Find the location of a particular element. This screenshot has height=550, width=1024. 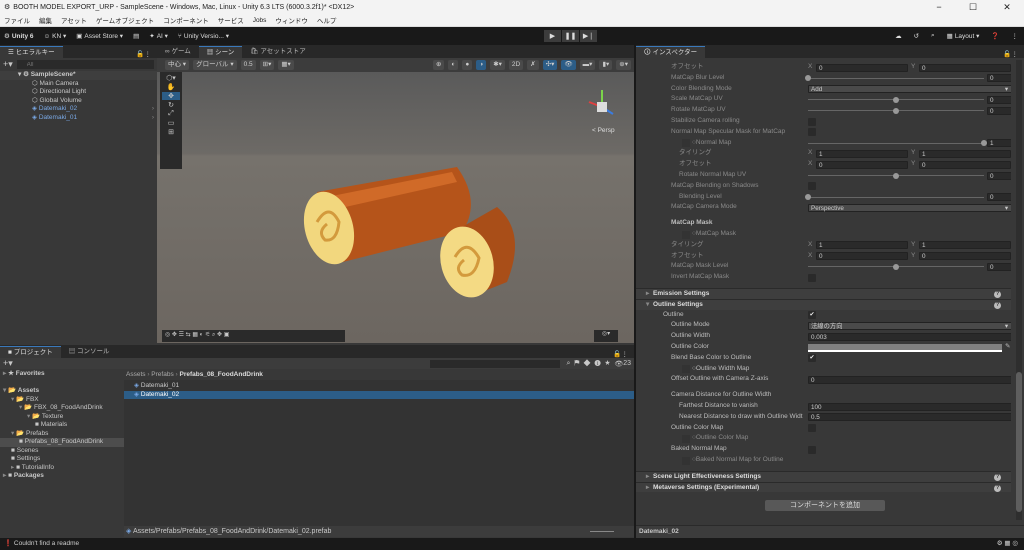

menu-item: ゲームオブジェクト is located at coordinates (125, 20).